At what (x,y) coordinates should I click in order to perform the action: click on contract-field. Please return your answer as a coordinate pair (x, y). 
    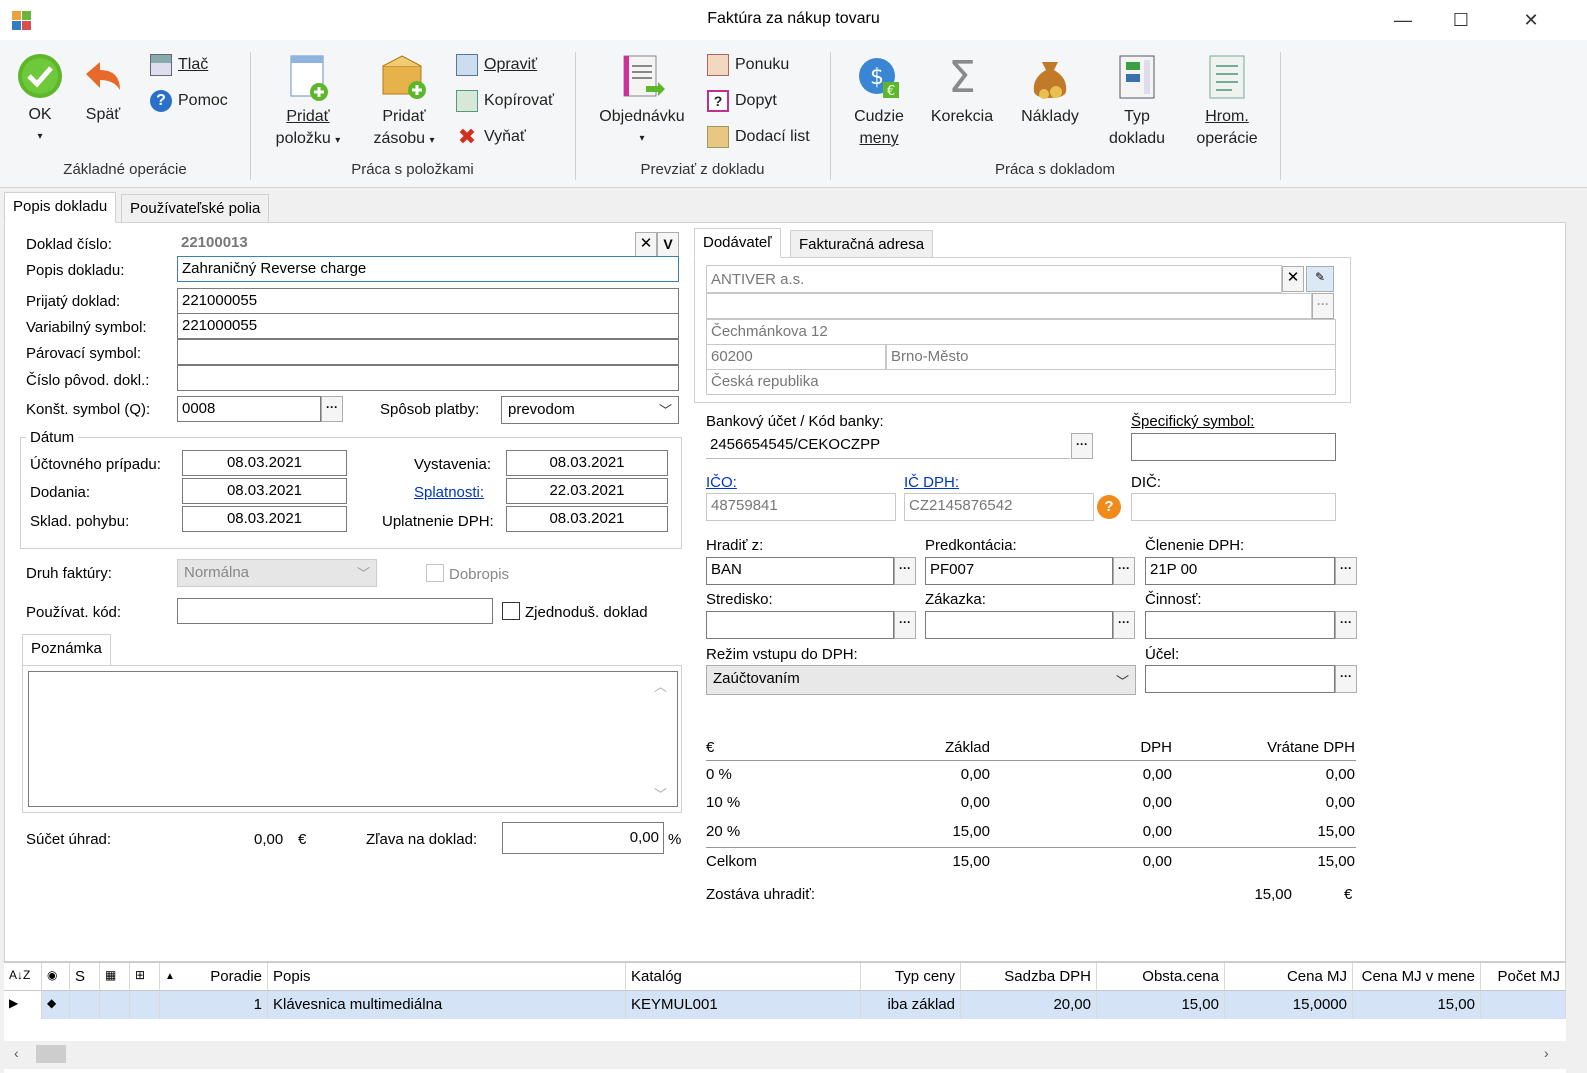
    Looking at the image, I should click on (1019, 625).